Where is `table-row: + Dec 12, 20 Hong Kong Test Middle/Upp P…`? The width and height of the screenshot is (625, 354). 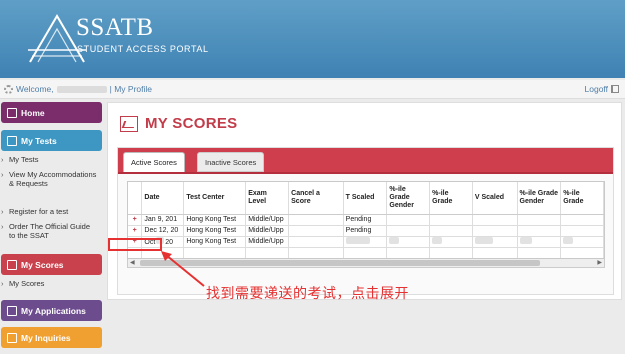 table-row: + Dec 12, 20 Hong Kong Test Middle/Upp P… is located at coordinates (366, 231).